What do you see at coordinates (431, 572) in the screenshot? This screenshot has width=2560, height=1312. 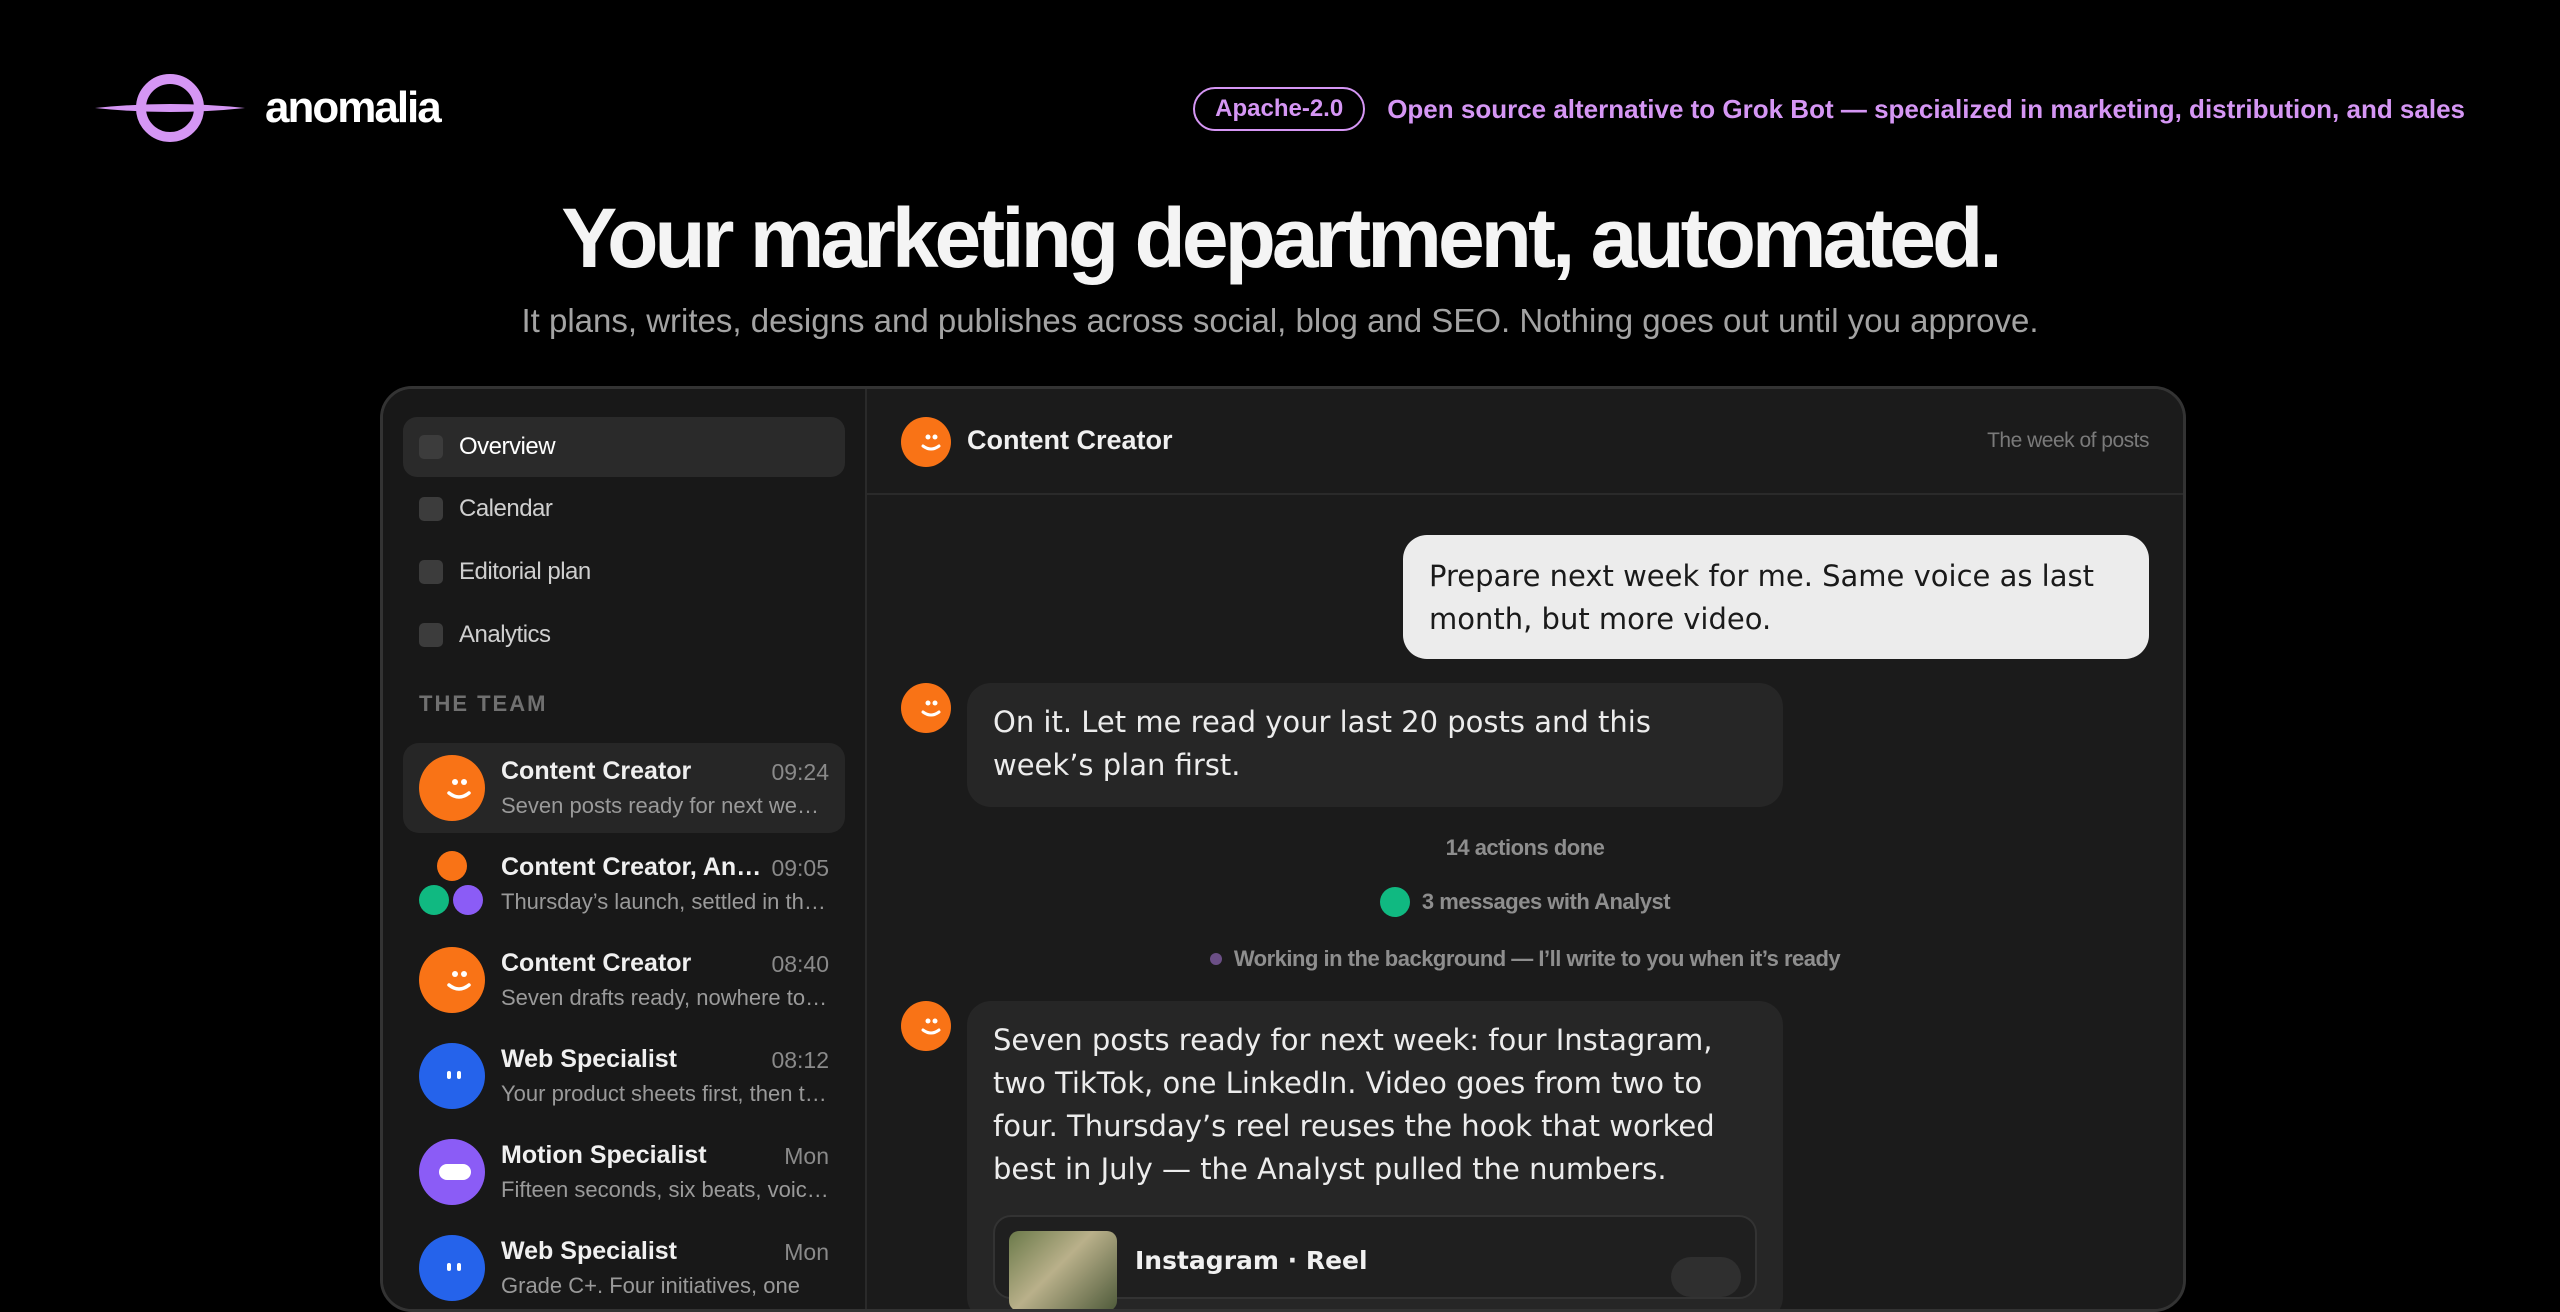 I see `editorial-plan-icon` at bounding box center [431, 572].